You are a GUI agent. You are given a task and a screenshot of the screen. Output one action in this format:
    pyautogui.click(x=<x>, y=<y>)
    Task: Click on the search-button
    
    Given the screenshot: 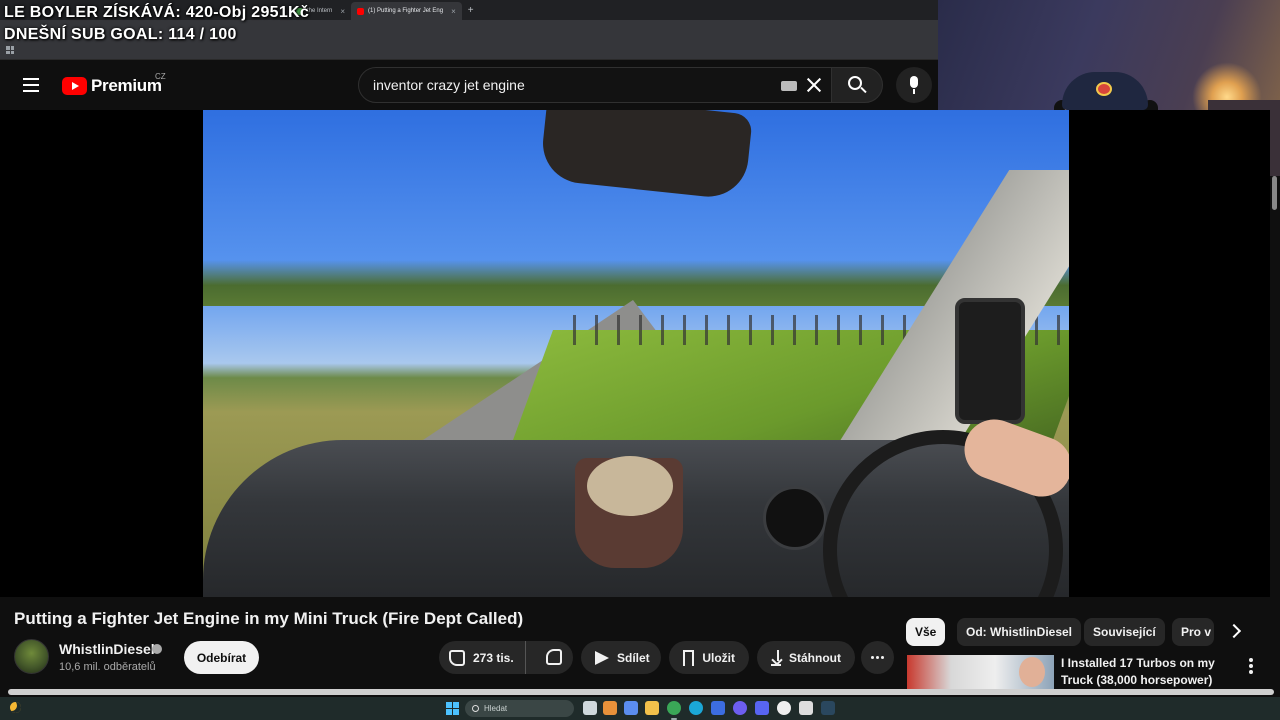 What is the action you would take?
    pyautogui.click(x=857, y=85)
    